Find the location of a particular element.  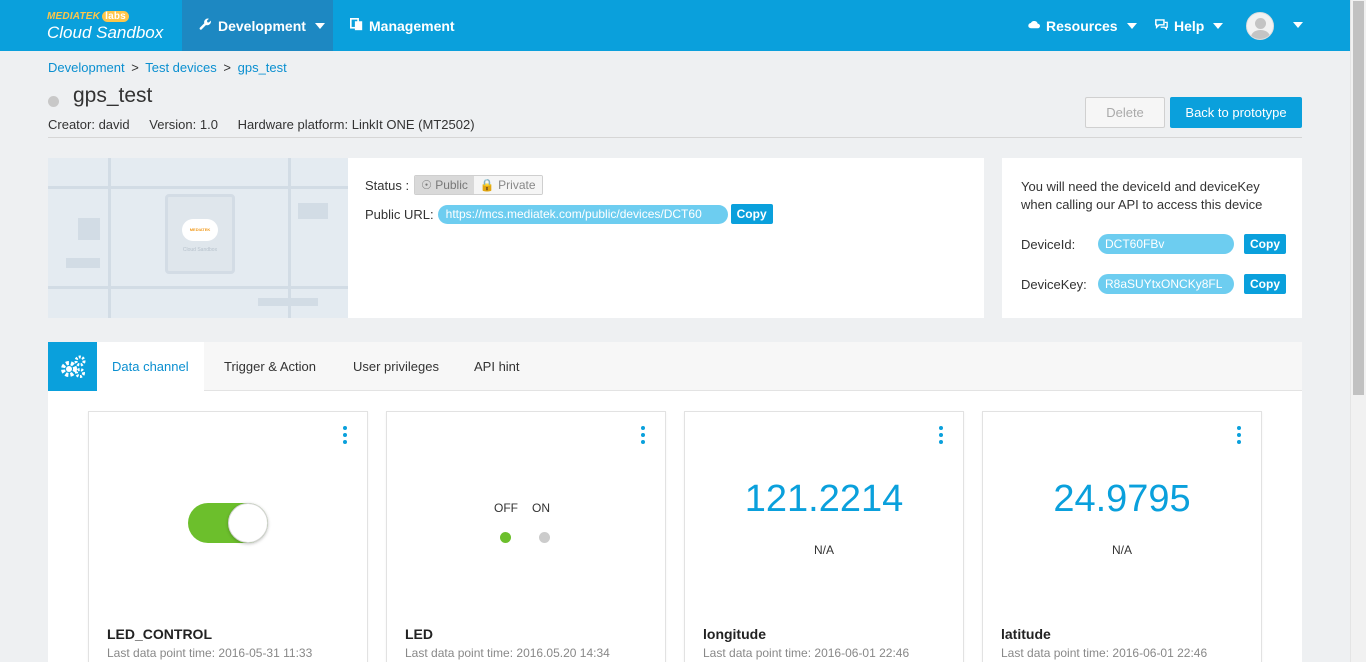

led-control-switch is located at coordinates (228, 523).